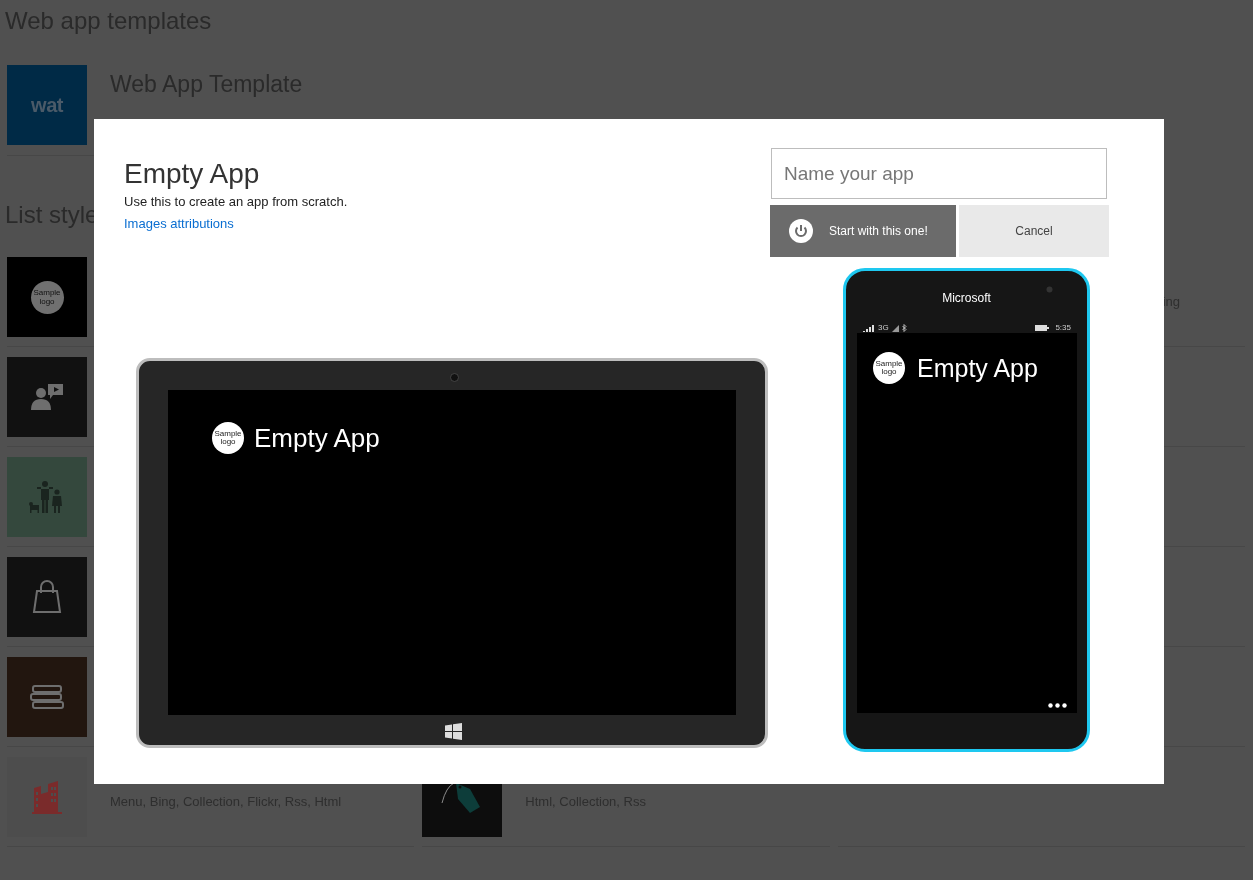 The width and height of the screenshot is (1253, 880). Describe the element at coordinates (1057, 705) in the screenshot. I see `more-icon` at that location.